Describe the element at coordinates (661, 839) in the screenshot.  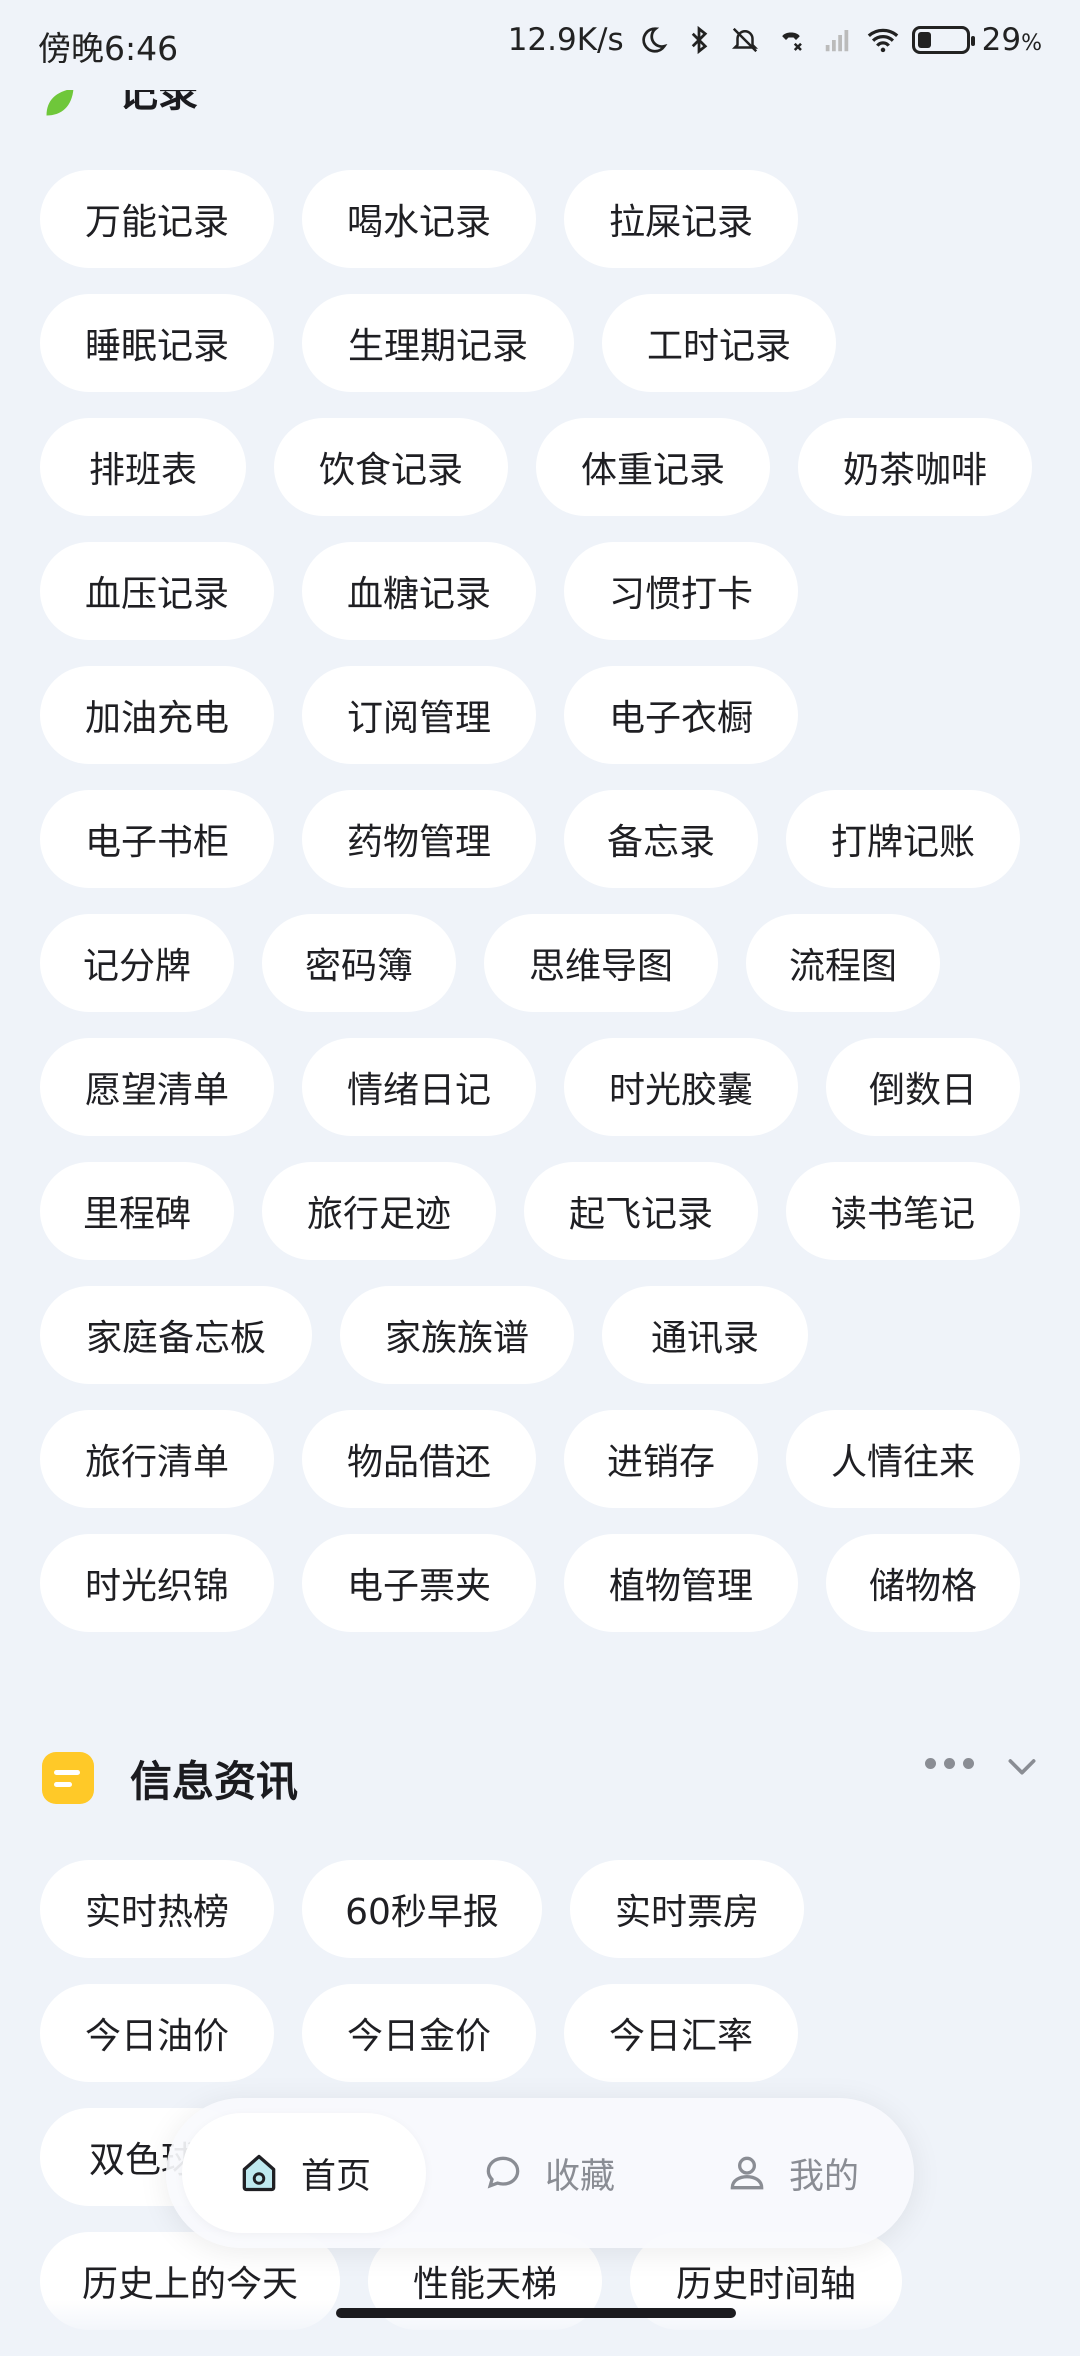
I see `tag-button: 备忘录` at that location.